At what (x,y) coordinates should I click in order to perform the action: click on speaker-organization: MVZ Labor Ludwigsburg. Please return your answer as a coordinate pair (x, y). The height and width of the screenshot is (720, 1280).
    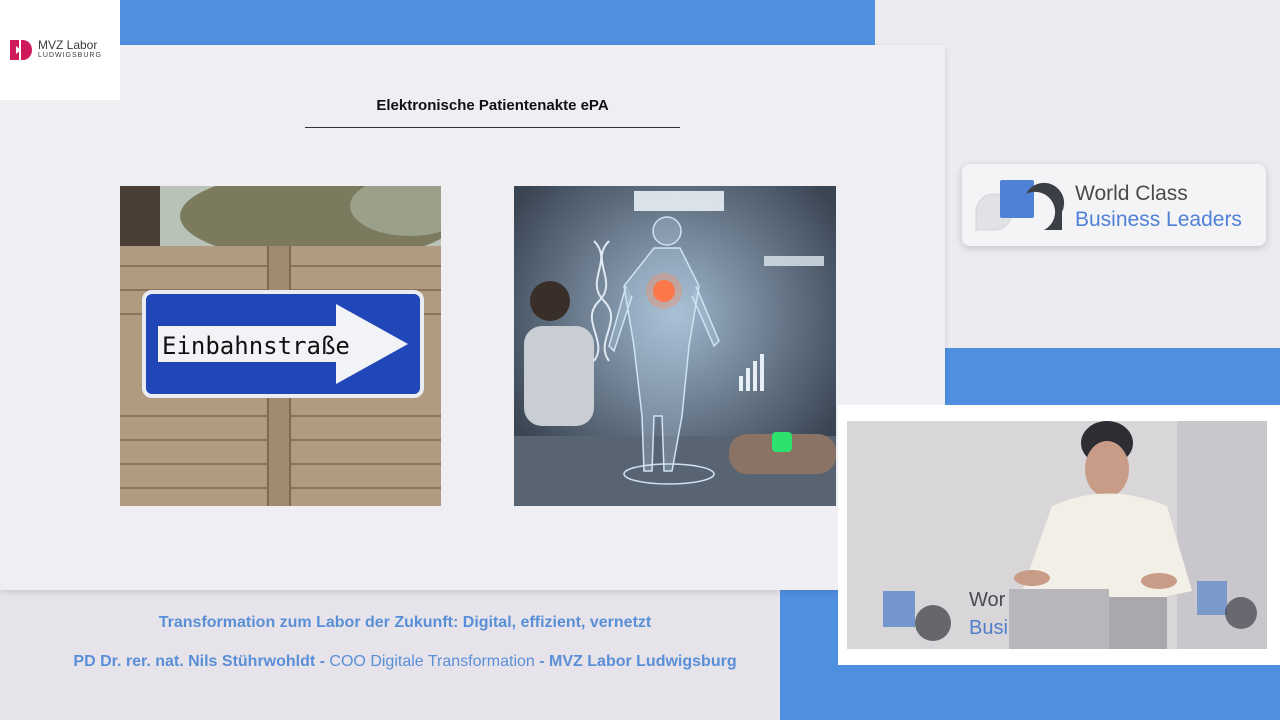
    Looking at the image, I should click on (643, 661).